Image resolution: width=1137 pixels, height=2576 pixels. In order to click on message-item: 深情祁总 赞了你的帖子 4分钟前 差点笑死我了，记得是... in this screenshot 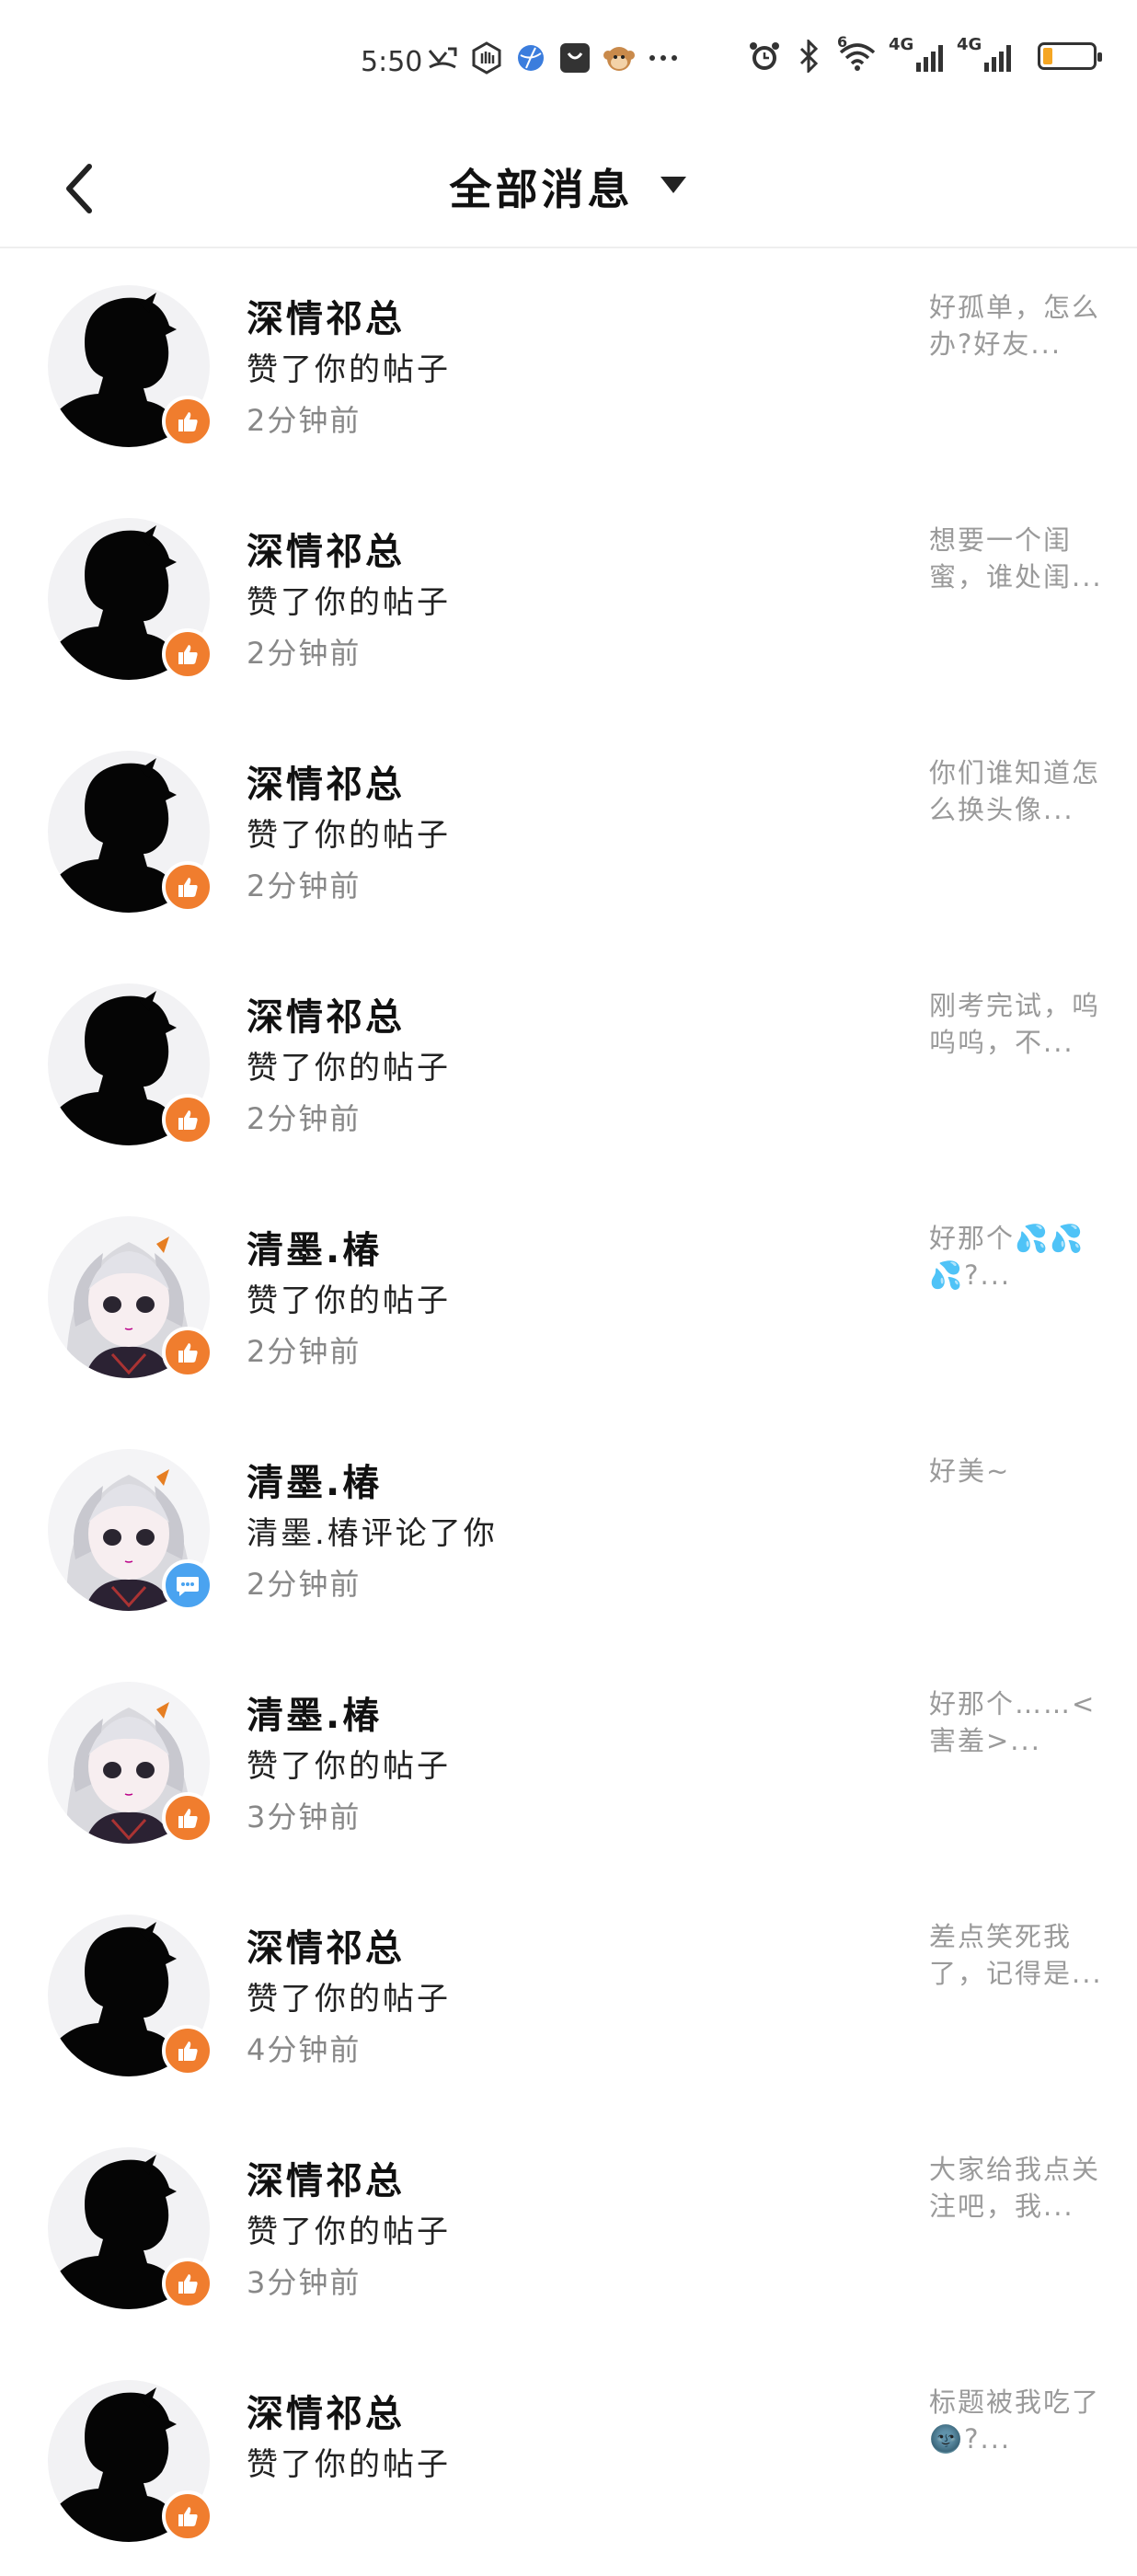, I will do `click(568, 1994)`.